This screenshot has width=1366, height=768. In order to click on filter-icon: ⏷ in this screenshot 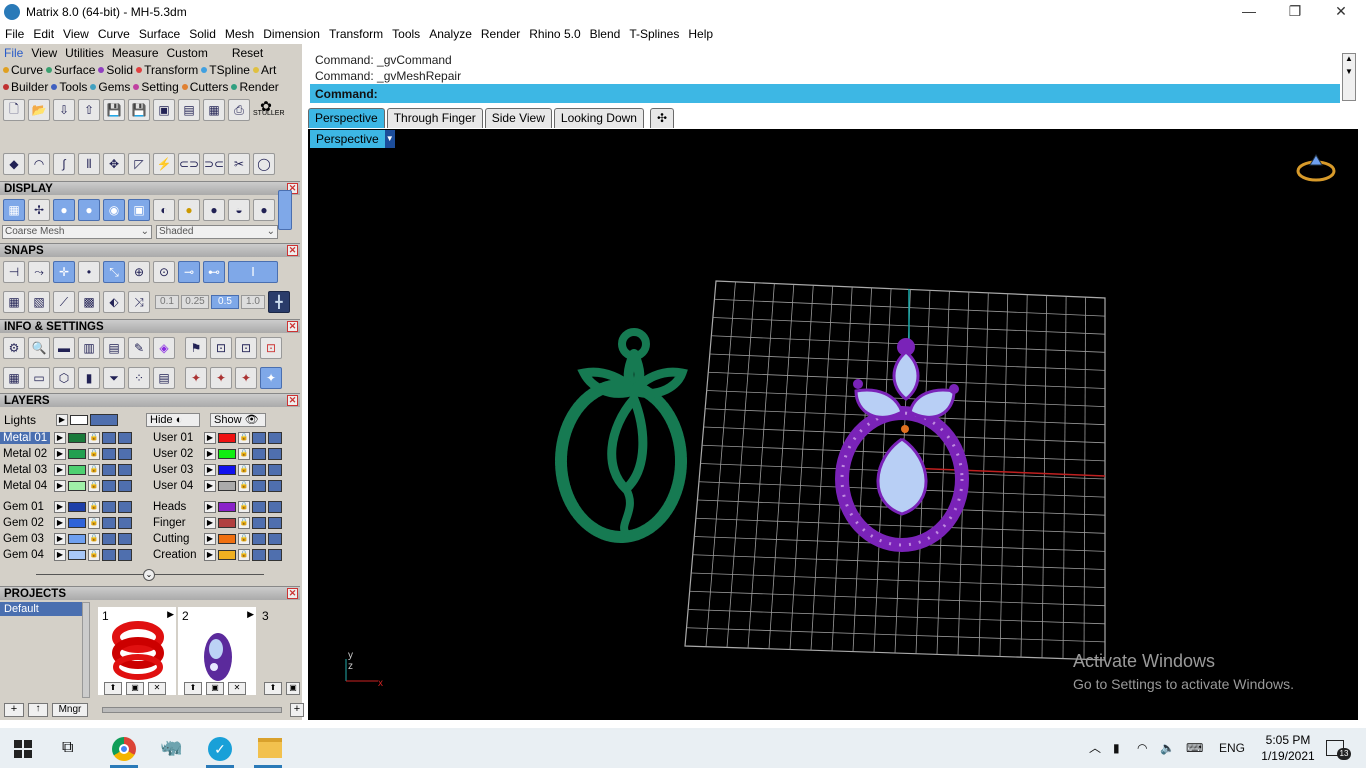, I will do `click(114, 378)`.